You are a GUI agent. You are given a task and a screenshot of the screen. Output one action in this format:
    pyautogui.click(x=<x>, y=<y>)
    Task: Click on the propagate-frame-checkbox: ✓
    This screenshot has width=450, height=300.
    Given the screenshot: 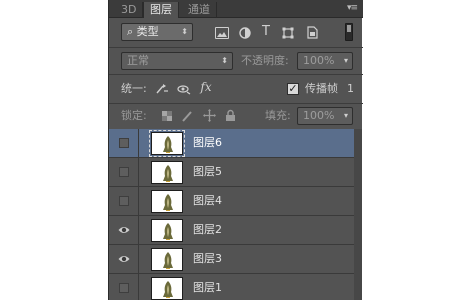 What is the action you would take?
    pyautogui.click(x=293, y=89)
    